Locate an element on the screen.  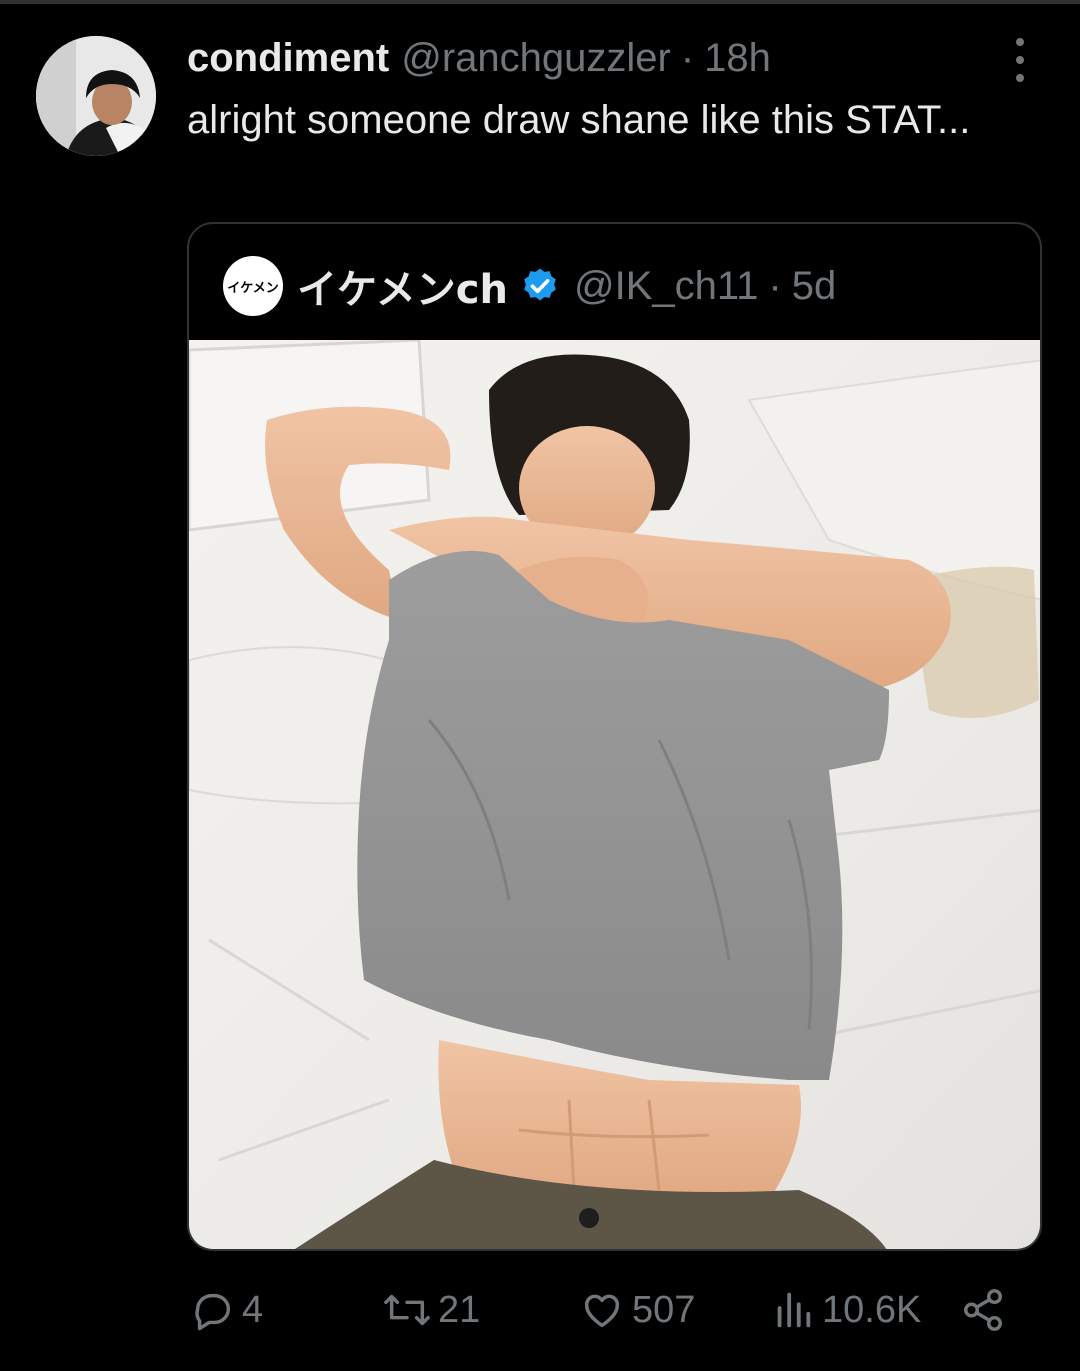
handle: @ranchguzzler is located at coordinates (536, 58).